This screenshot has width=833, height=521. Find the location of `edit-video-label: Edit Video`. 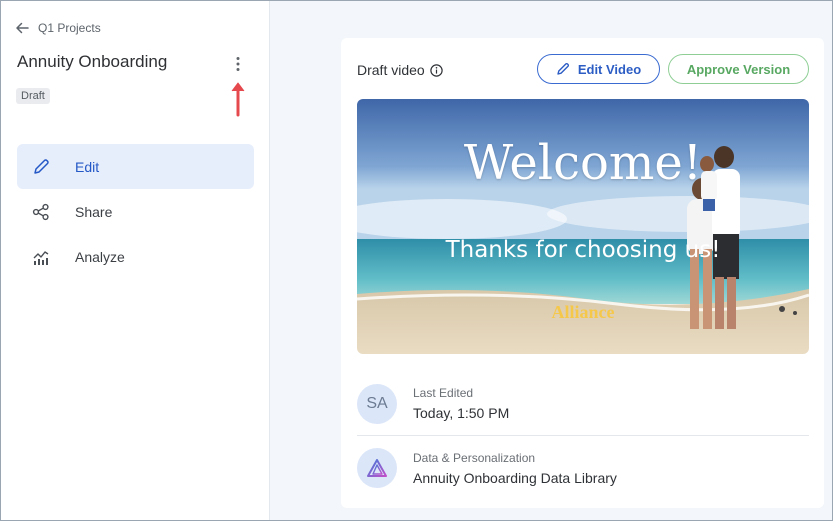

edit-video-label: Edit Video is located at coordinates (609, 69).